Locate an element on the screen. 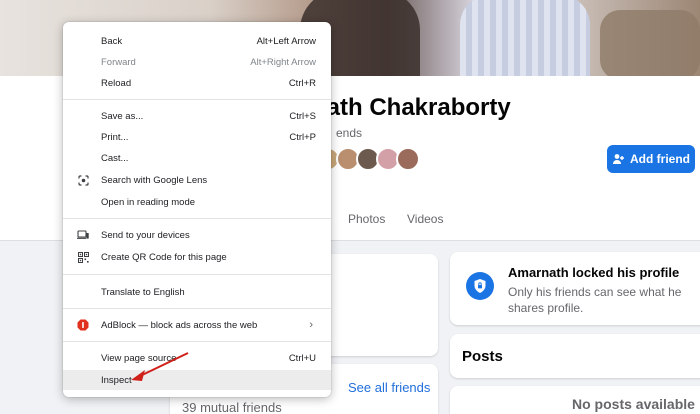 This screenshot has width=700, height=414. google-lens-icon is located at coordinates (83, 180).